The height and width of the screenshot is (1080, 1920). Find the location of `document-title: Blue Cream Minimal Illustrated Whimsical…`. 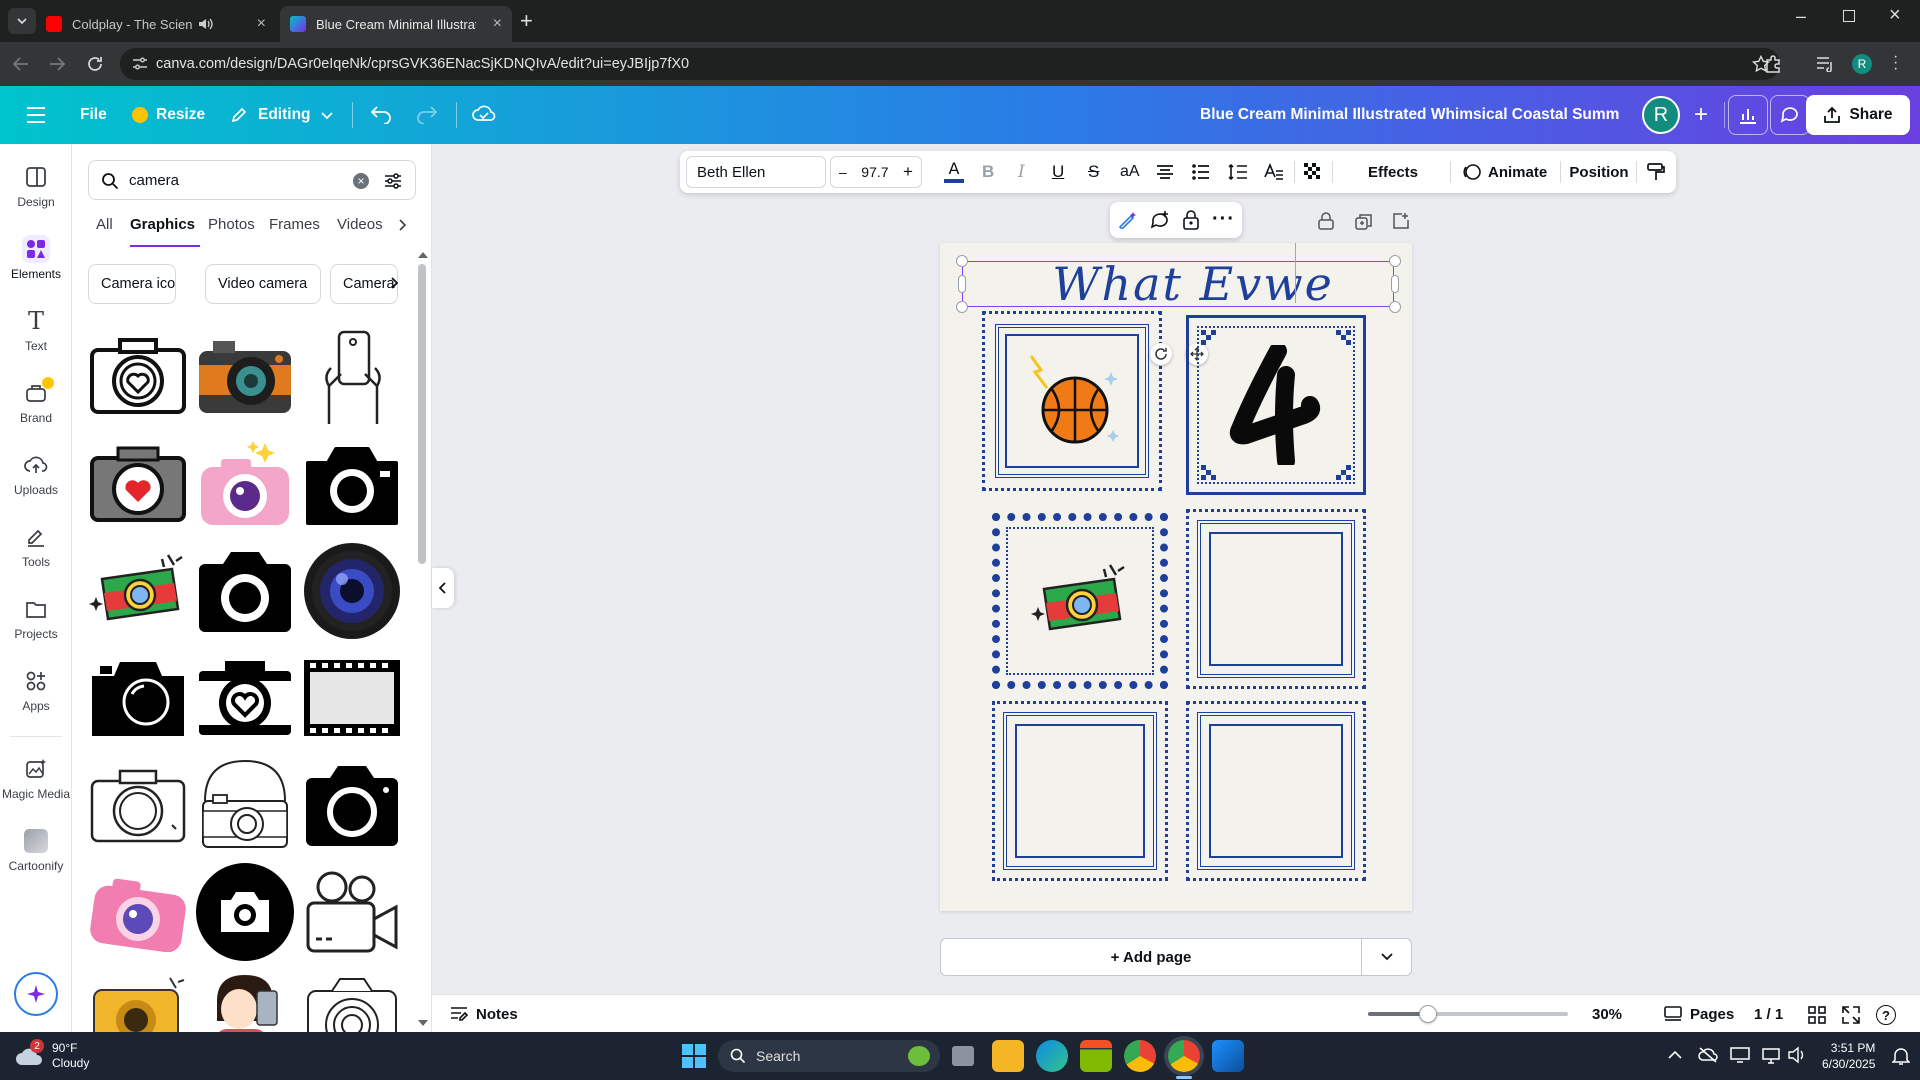

document-title: Blue Cream Minimal Illustrated Whimsical… is located at coordinates (1410, 115).